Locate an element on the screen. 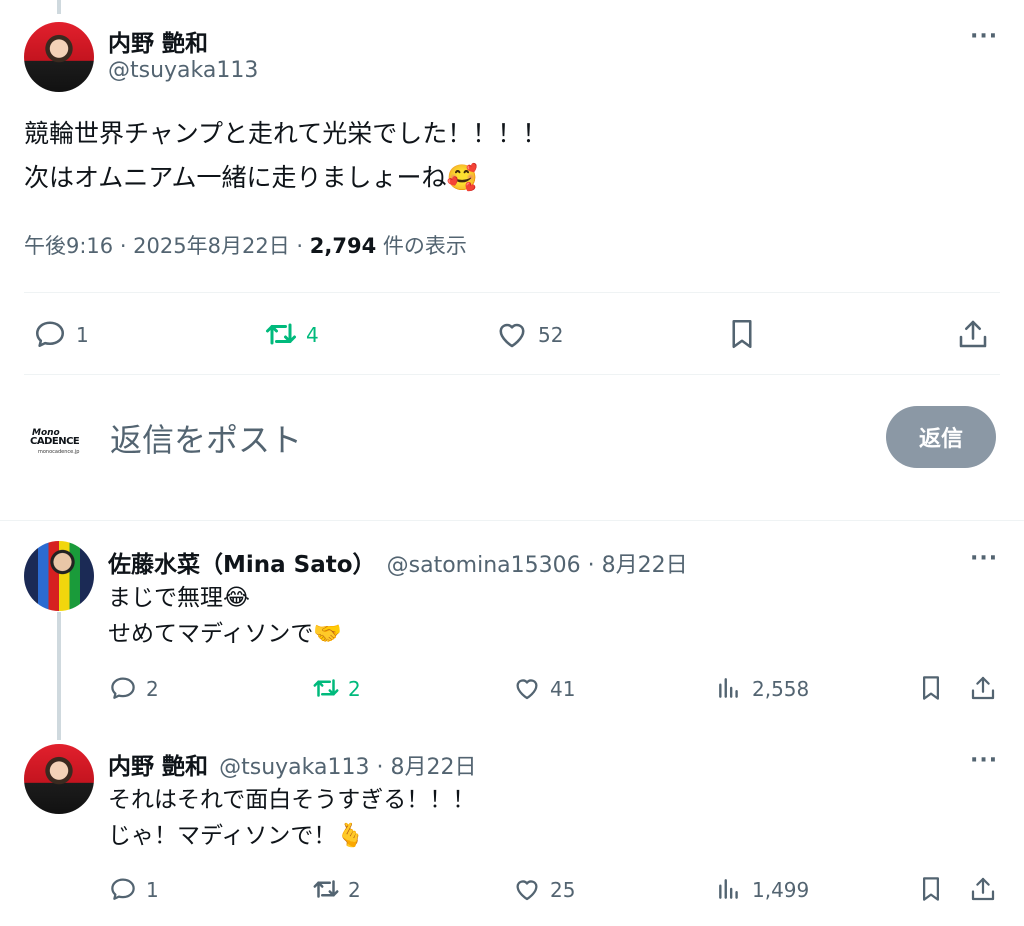 Image resolution: width=1024 pixels, height=926 pixels. author-handle: @satomina15306 · 8月22日 is located at coordinates (537, 565).